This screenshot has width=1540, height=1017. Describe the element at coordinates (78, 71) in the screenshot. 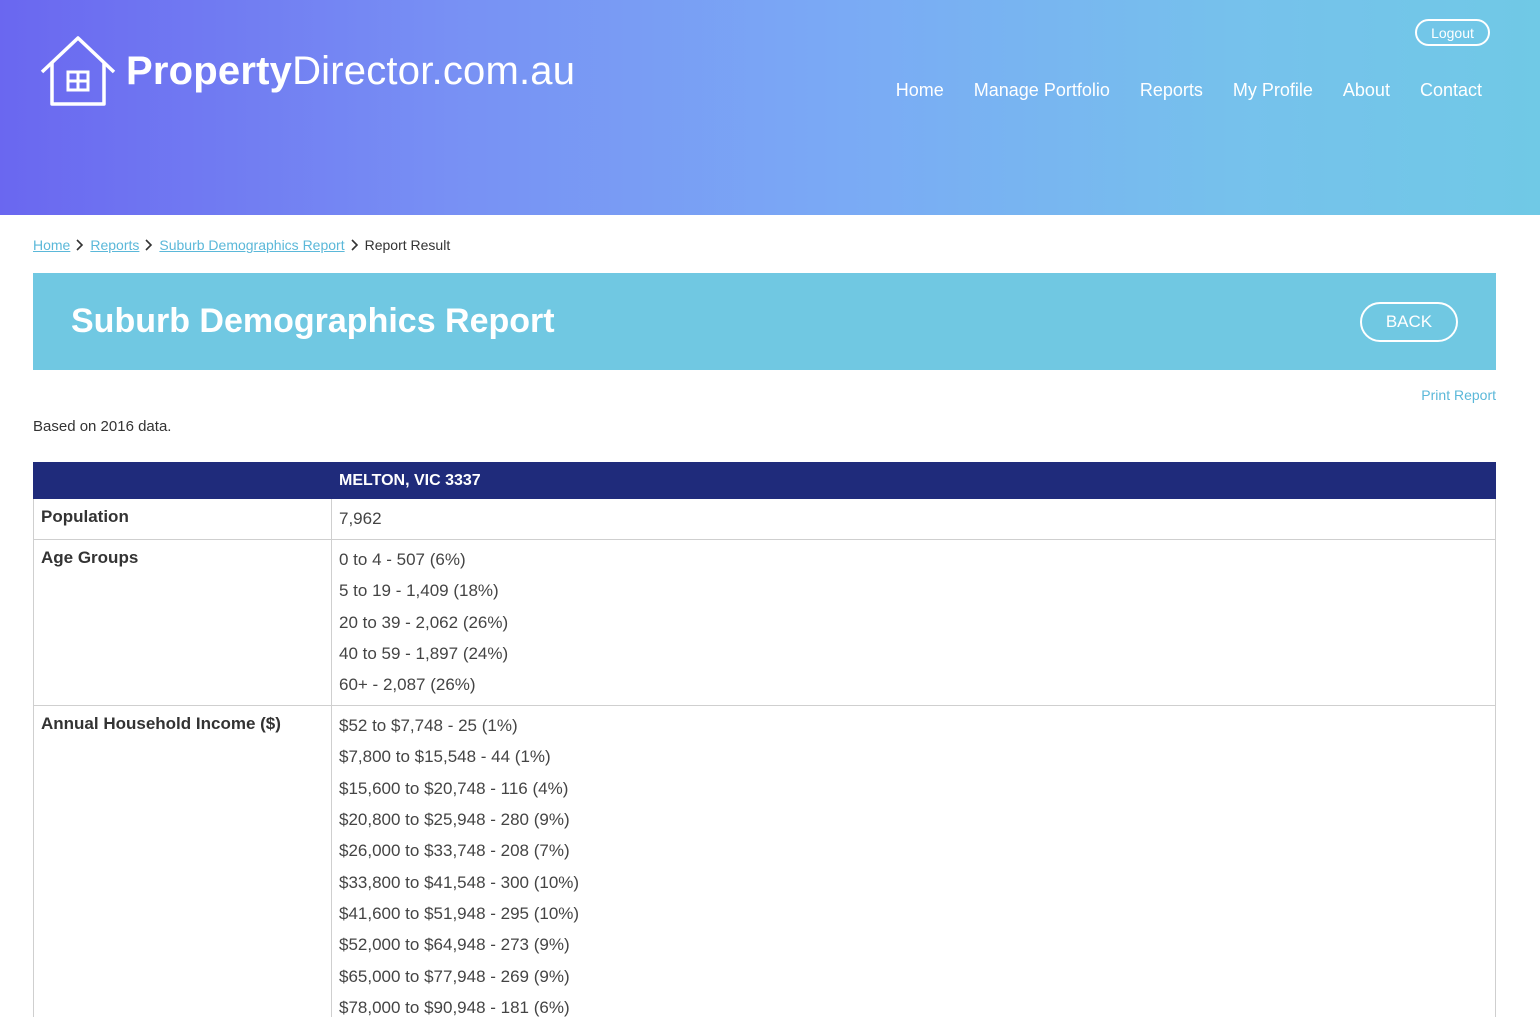

I see `house-icon` at that location.